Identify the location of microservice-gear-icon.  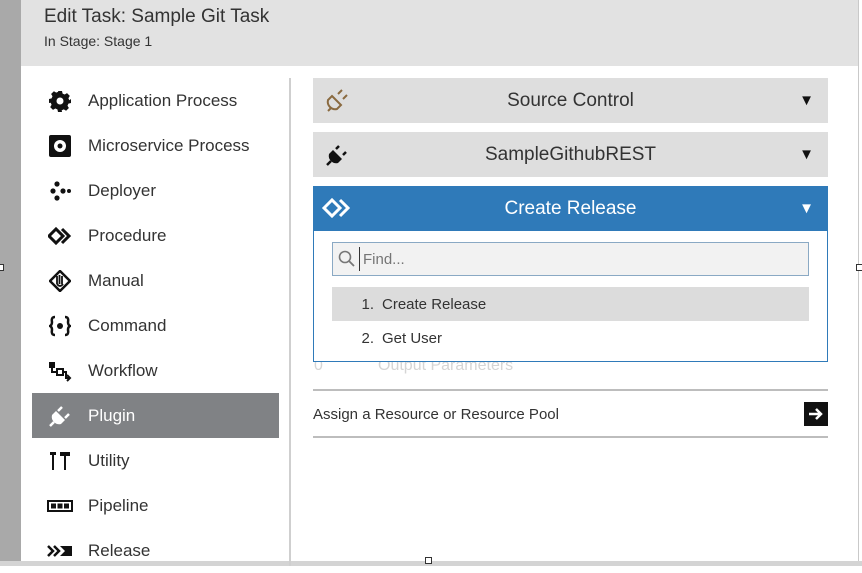
(60, 146).